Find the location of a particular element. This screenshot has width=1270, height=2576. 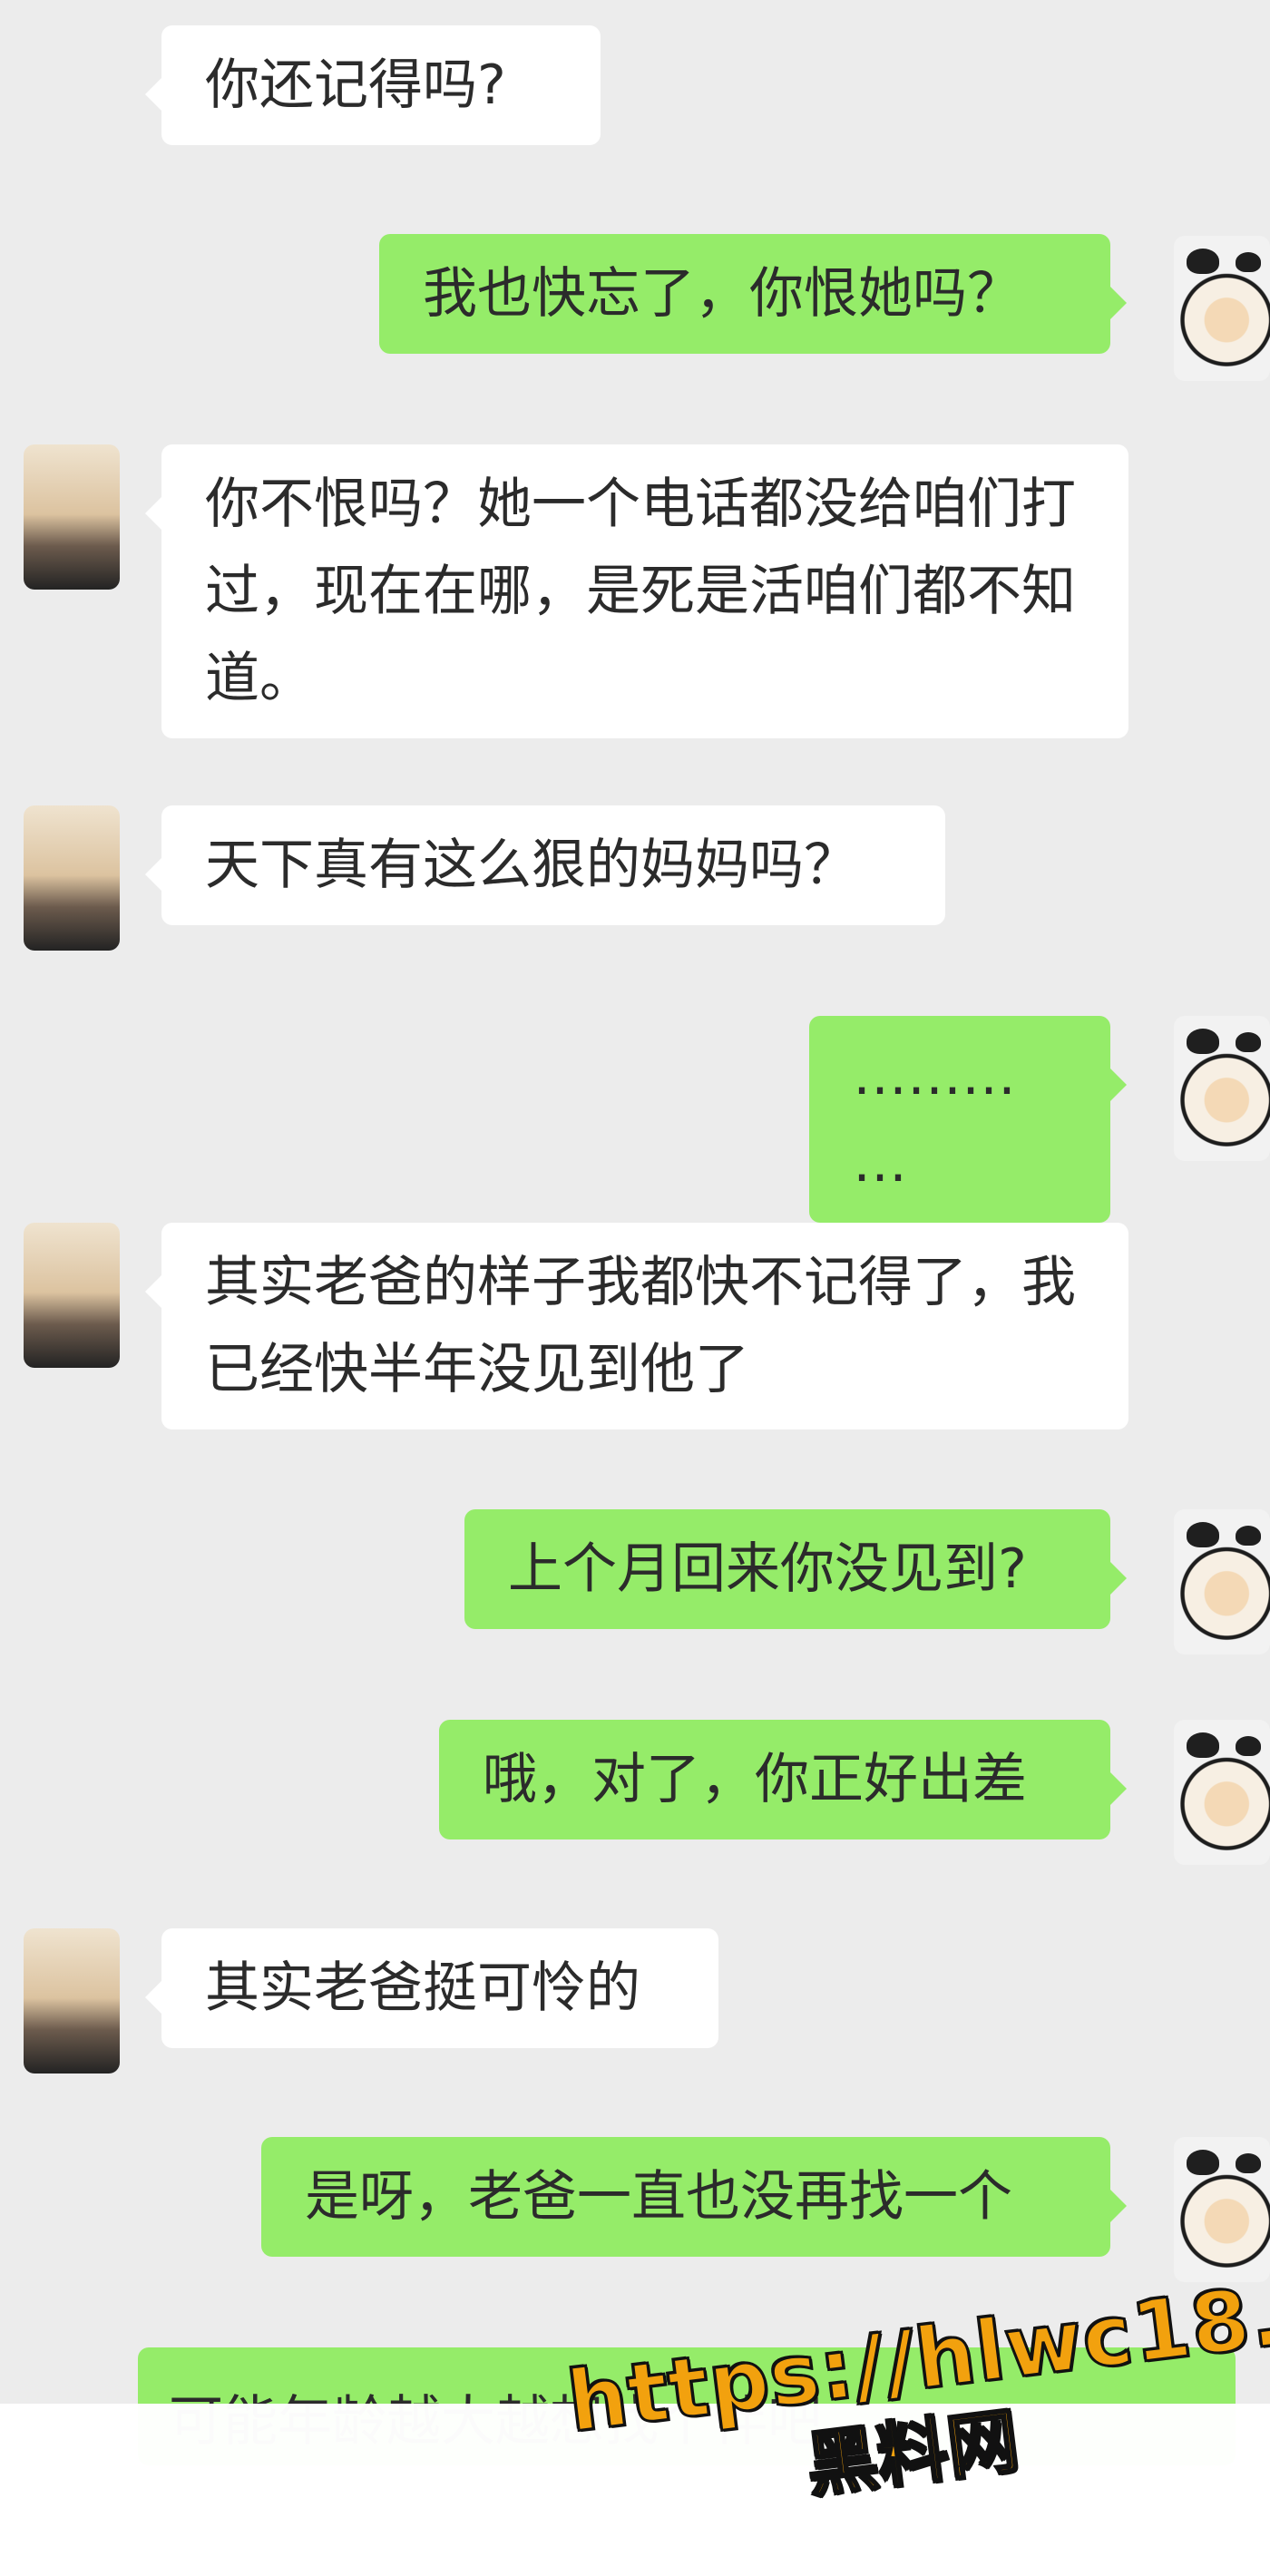

message-bubble: 我也快忘了，你恨她吗？ is located at coordinates (753, 294).